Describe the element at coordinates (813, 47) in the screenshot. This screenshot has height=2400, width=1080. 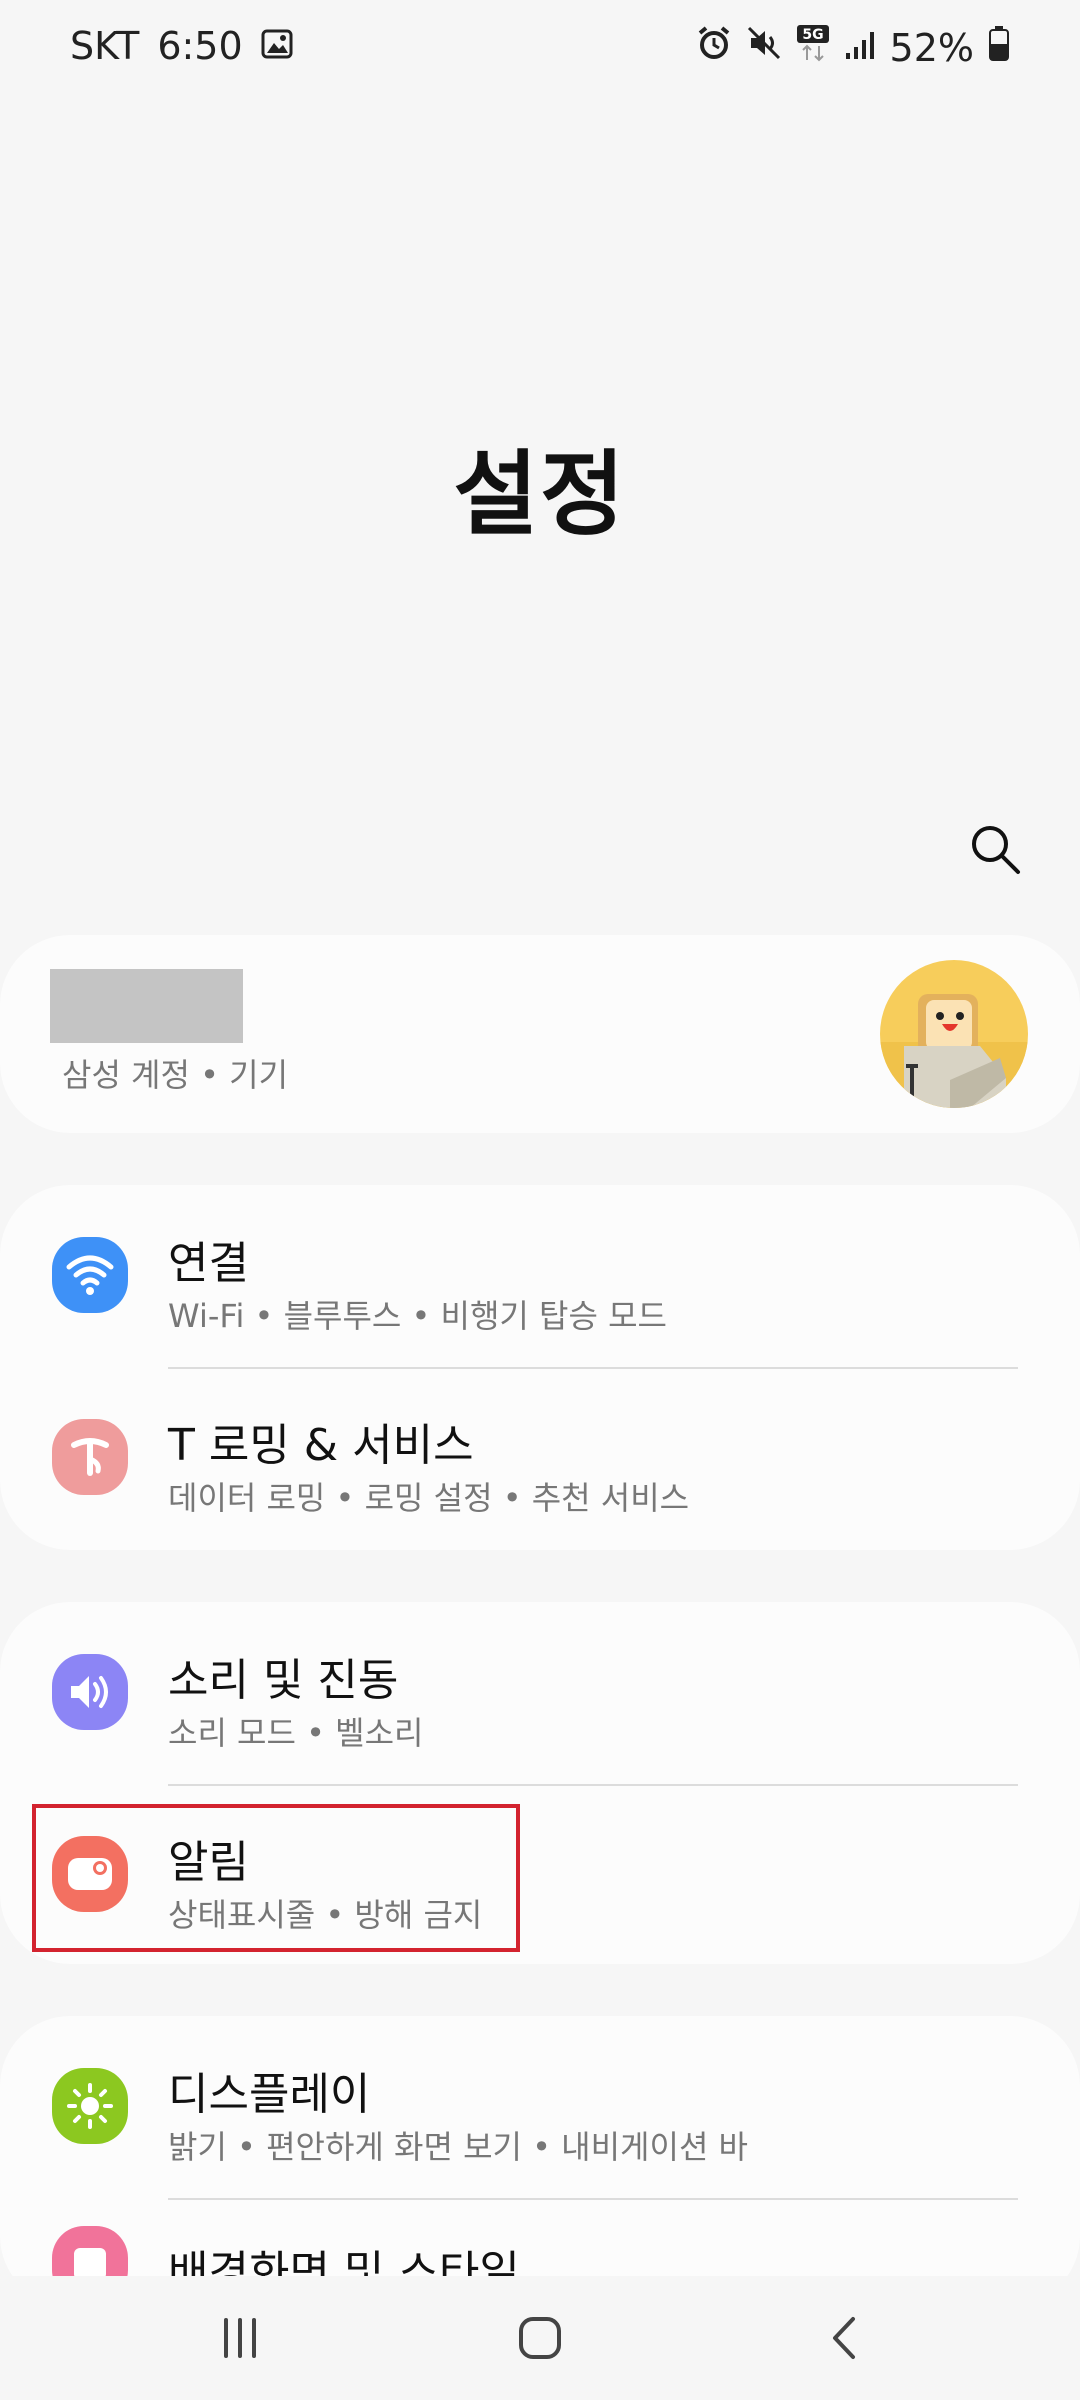
I see `network-5g-icon: 5G` at that location.